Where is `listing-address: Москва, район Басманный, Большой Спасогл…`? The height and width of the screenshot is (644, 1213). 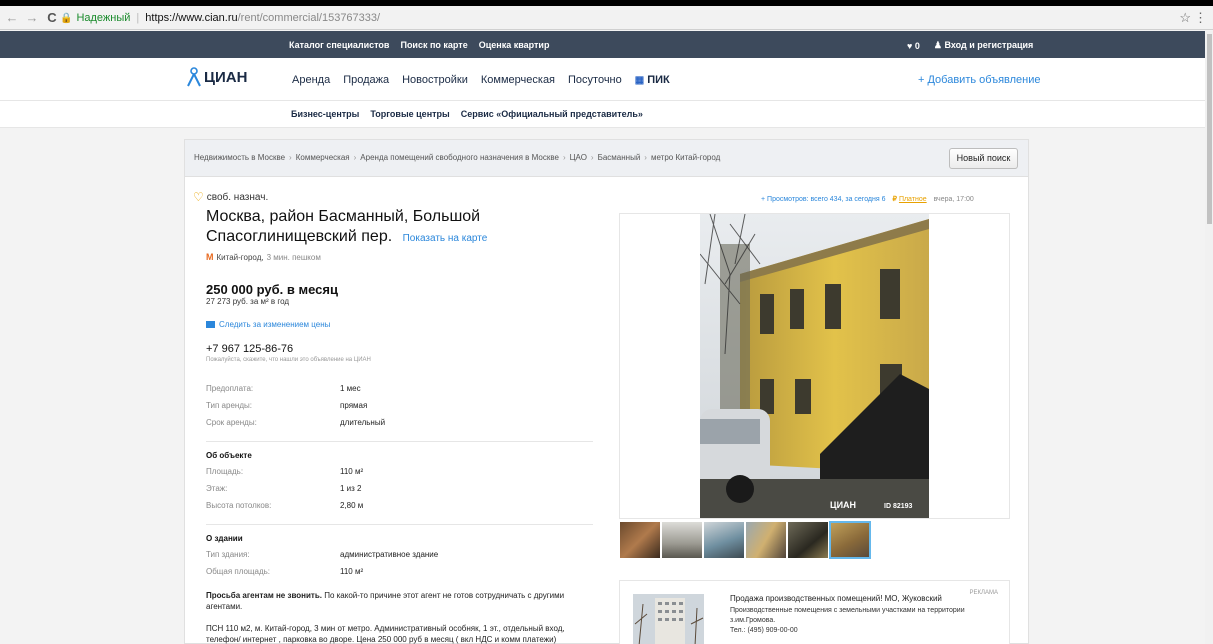 listing-address: Москва, район Басманный, Большой Спасогл… is located at coordinates (401, 228).